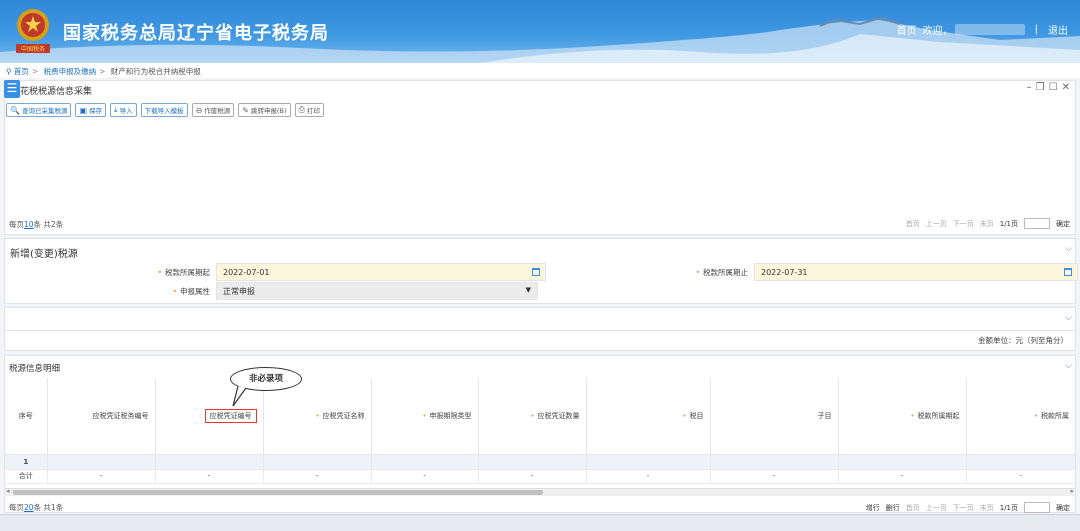 Image resolution: width=1080 pixels, height=531 pixels. Describe the element at coordinates (1068, 87) in the screenshot. I see `close-icon: ✕` at that location.